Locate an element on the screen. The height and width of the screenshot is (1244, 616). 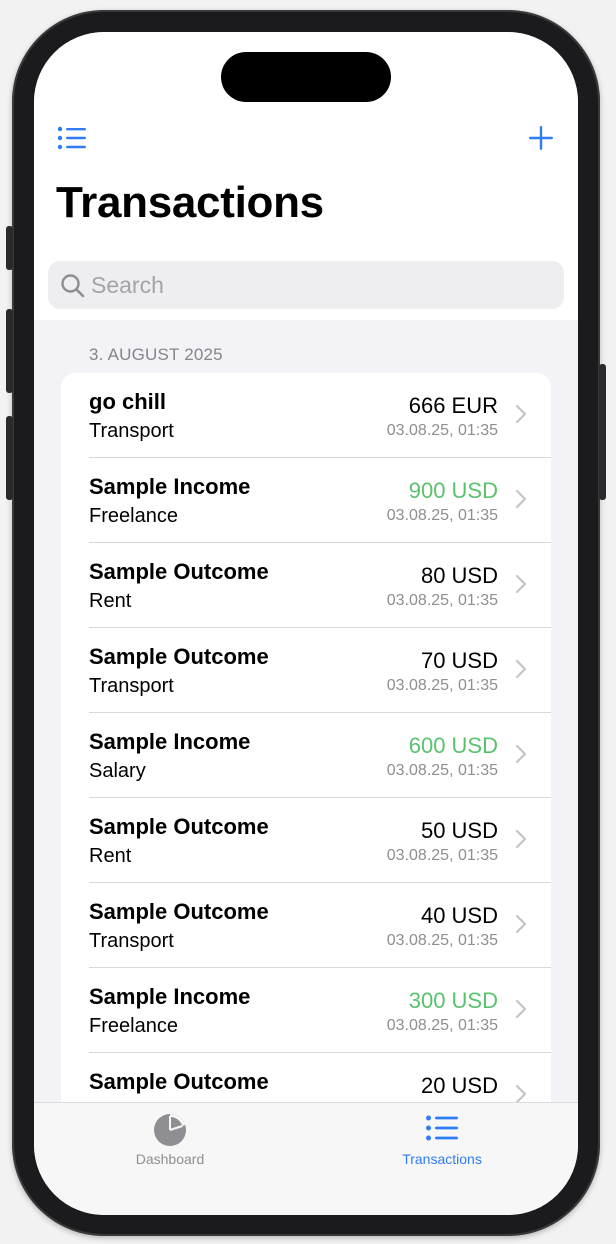
tab-dashboard: Dashboard is located at coordinates (170, 1143).